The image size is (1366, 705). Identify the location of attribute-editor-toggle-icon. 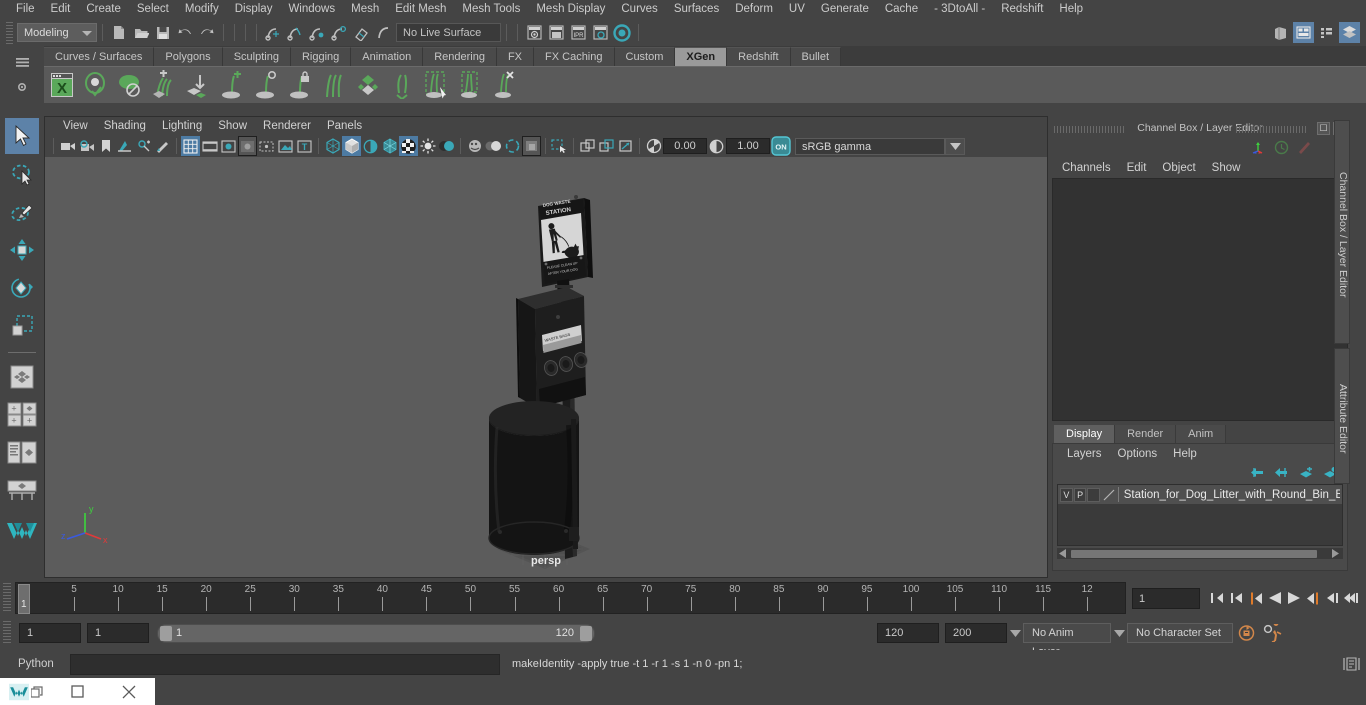
(1303, 32).